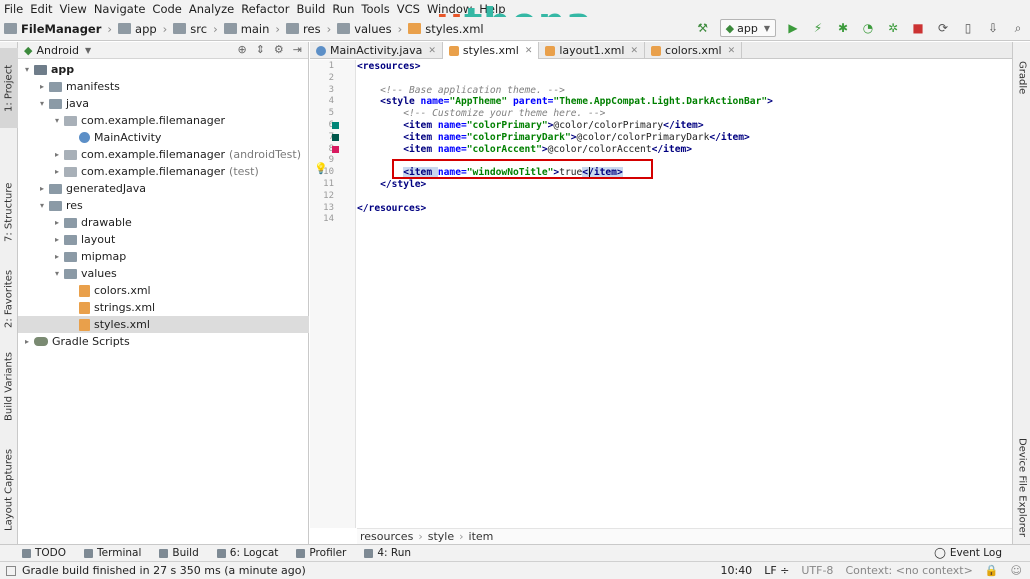  I want to click on breadcrumb-item: src ›, so click(195, 29).